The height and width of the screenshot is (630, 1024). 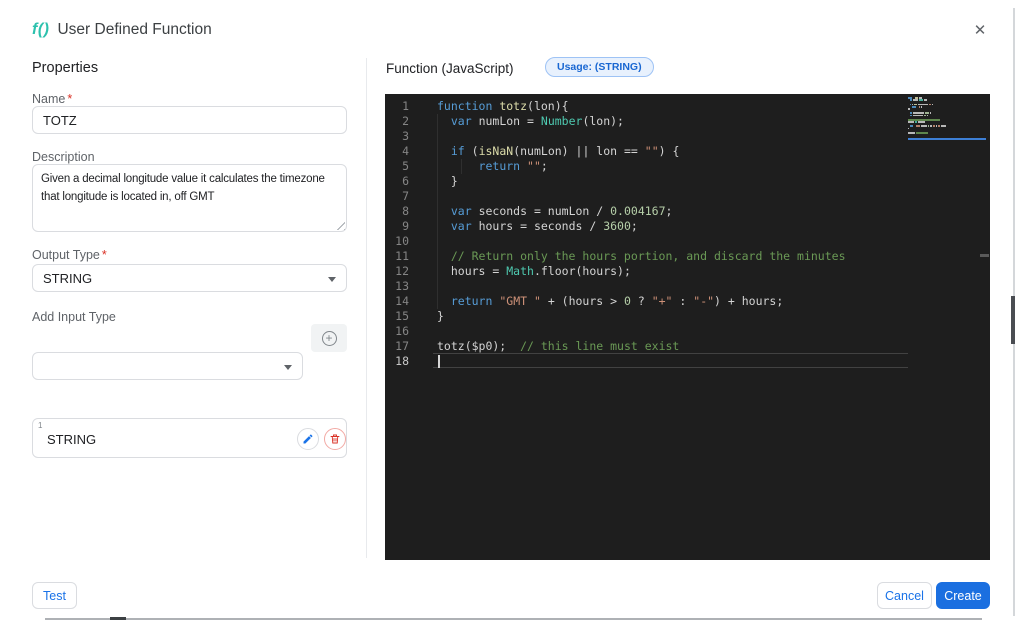 I want to click on cancel-button: Cancel, so click(x=904, y=595).